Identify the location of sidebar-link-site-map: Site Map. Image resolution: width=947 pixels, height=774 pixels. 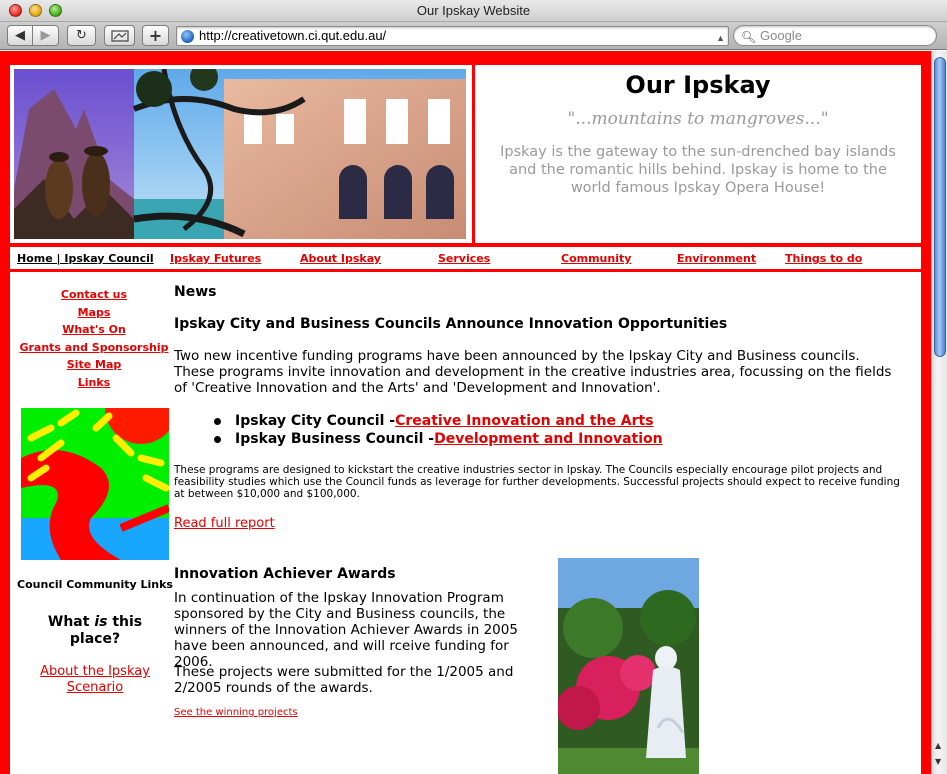
(94, 365).